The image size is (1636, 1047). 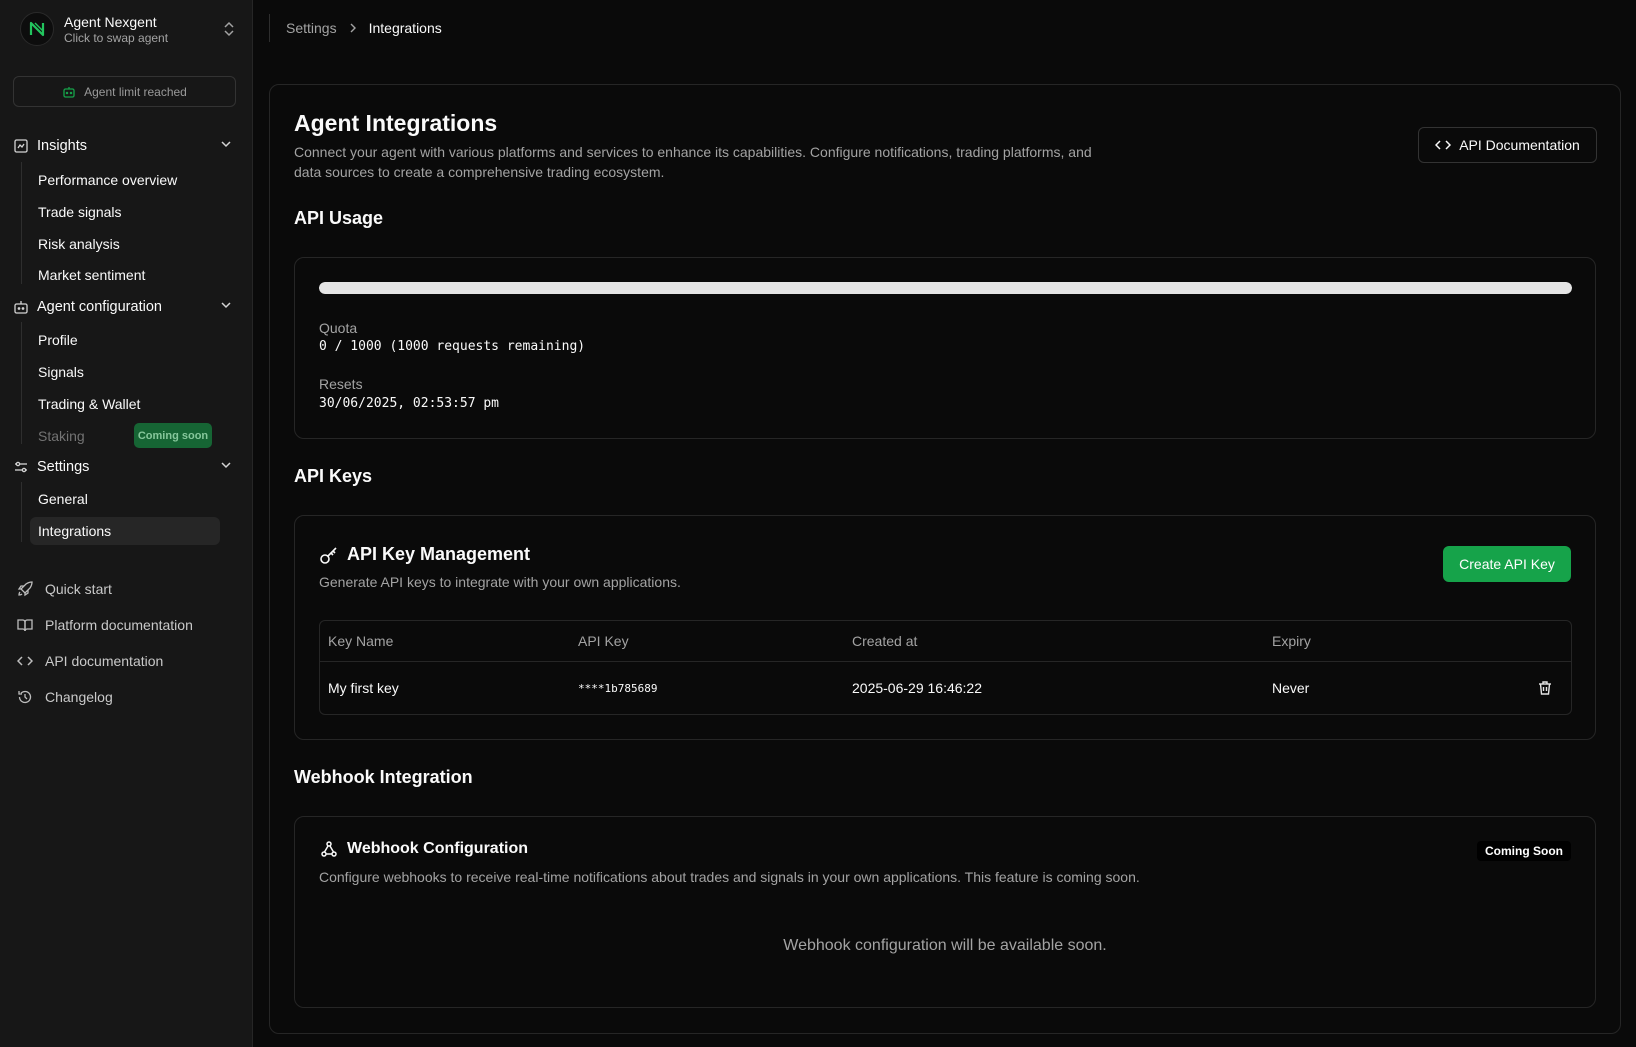 I want to click on agent-subtitle: Click to swap agent, so click(x=116, y=37).